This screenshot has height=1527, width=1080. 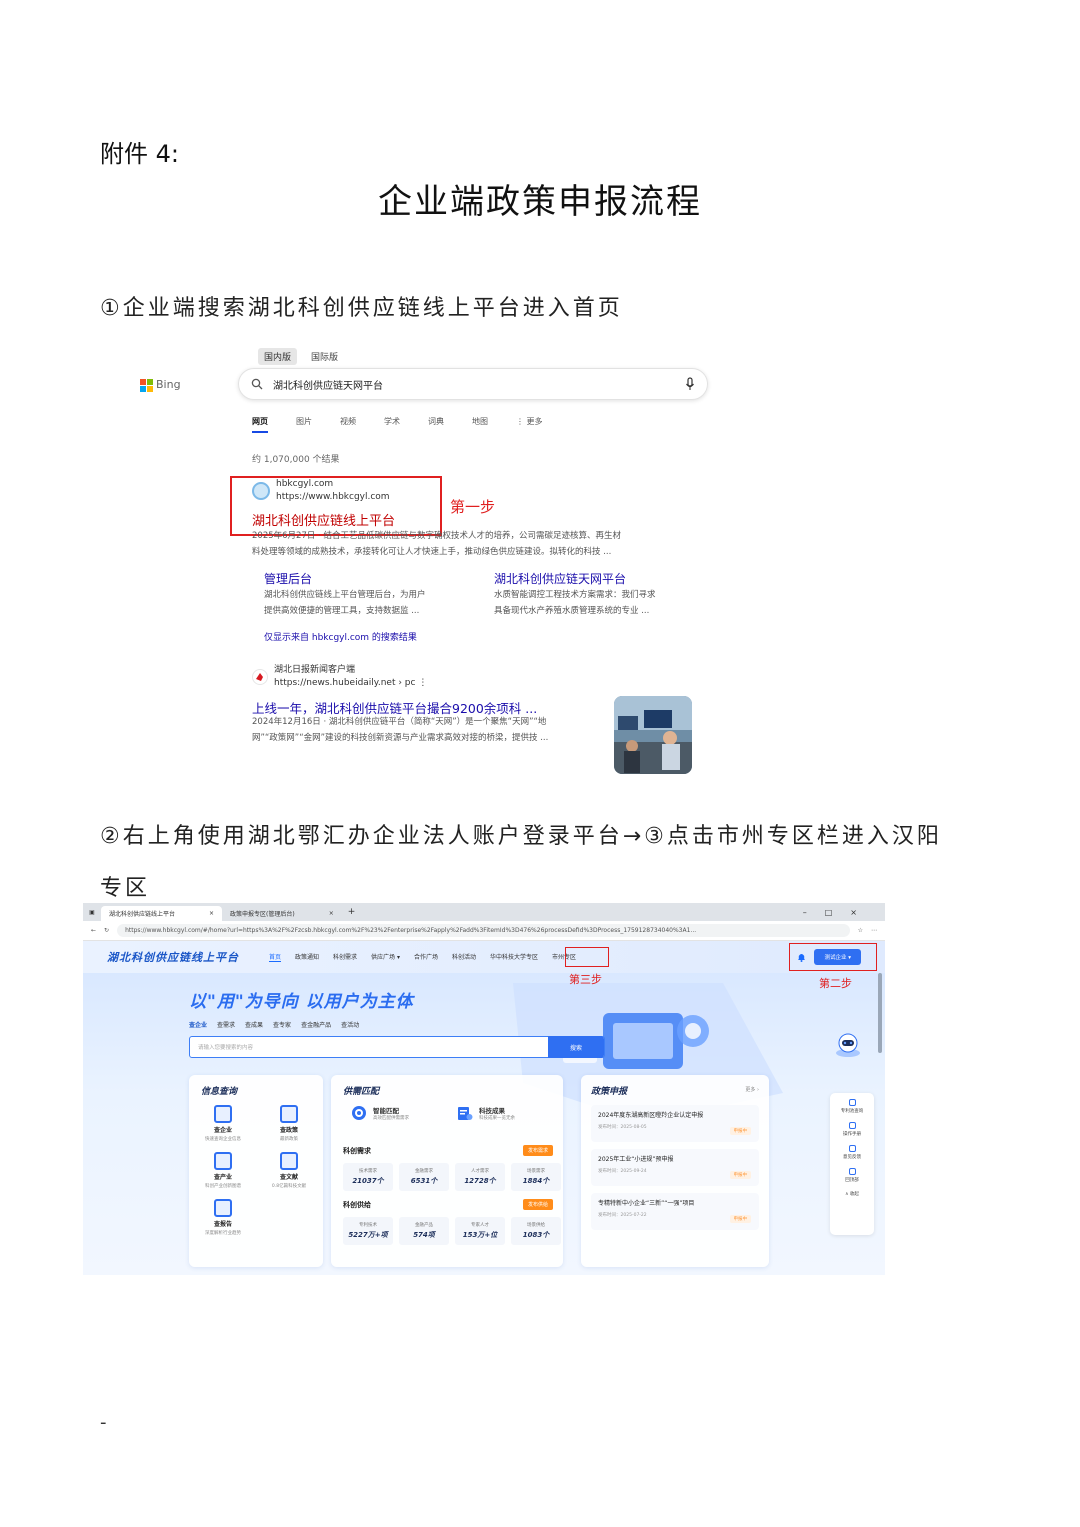 What do you see at coordinates (301, 1002) in the screenshot?
I see `hero-slogan: 以"用"为导向 以用户为主体` at bounding box center [301, 1002].